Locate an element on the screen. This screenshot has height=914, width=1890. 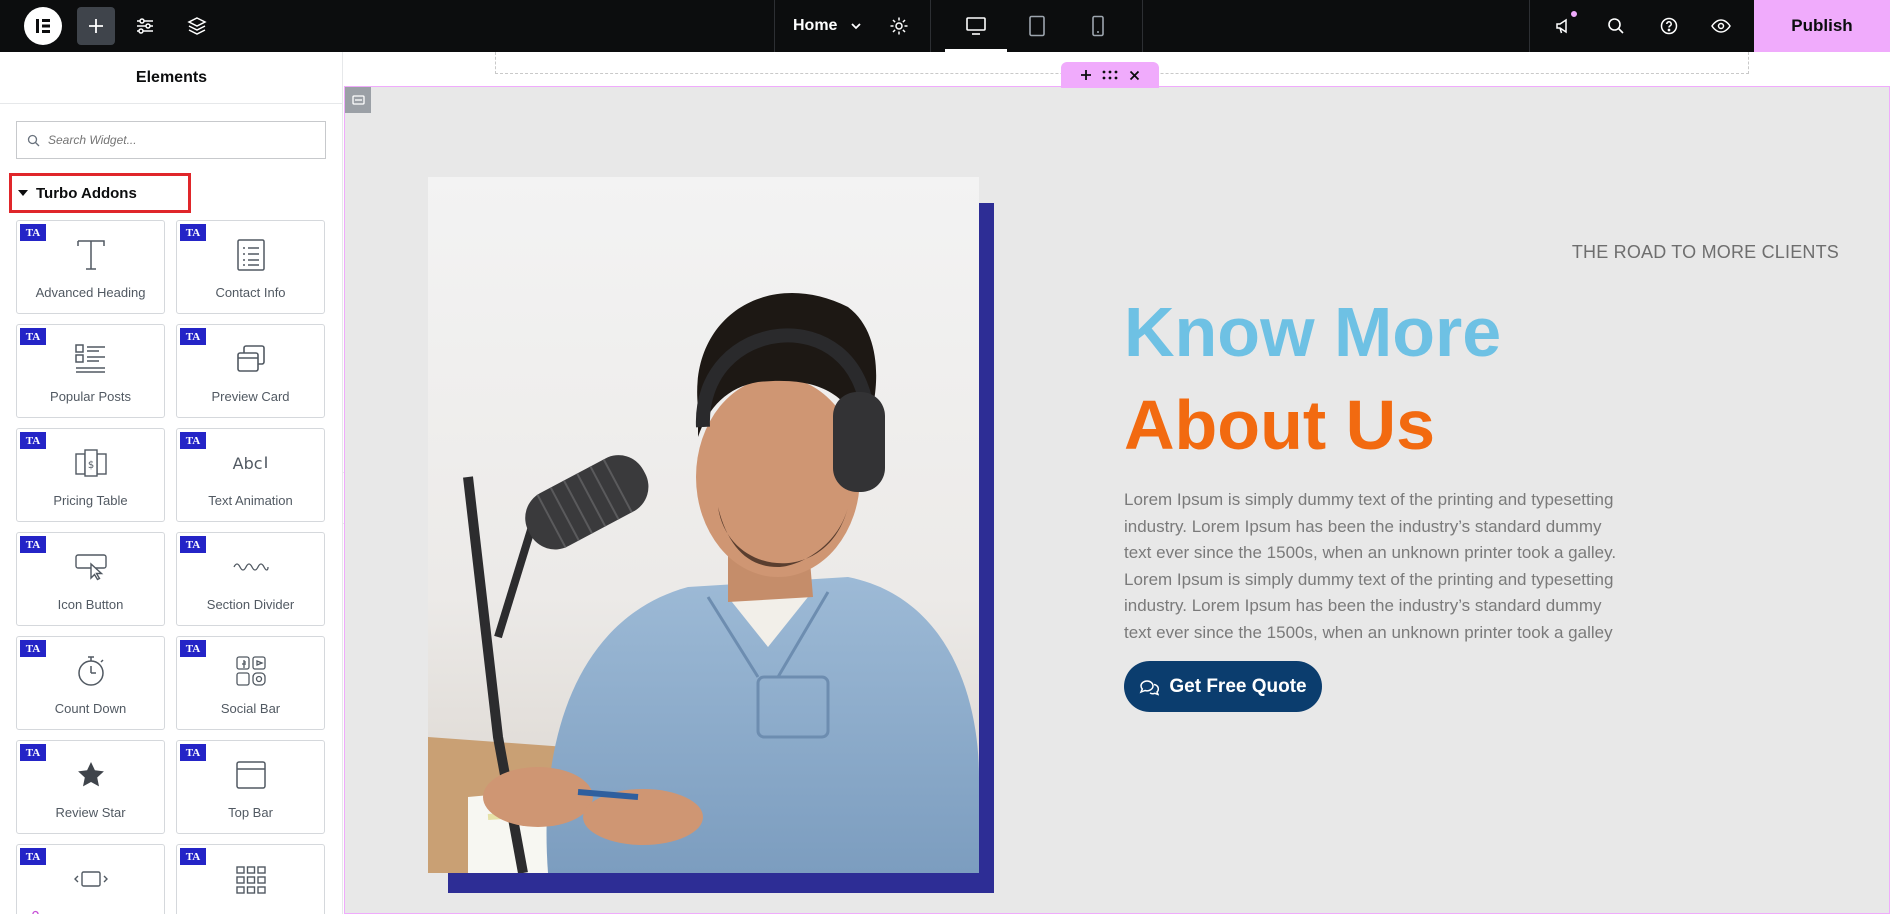
add-element-button is located at coordinates (96, 26).